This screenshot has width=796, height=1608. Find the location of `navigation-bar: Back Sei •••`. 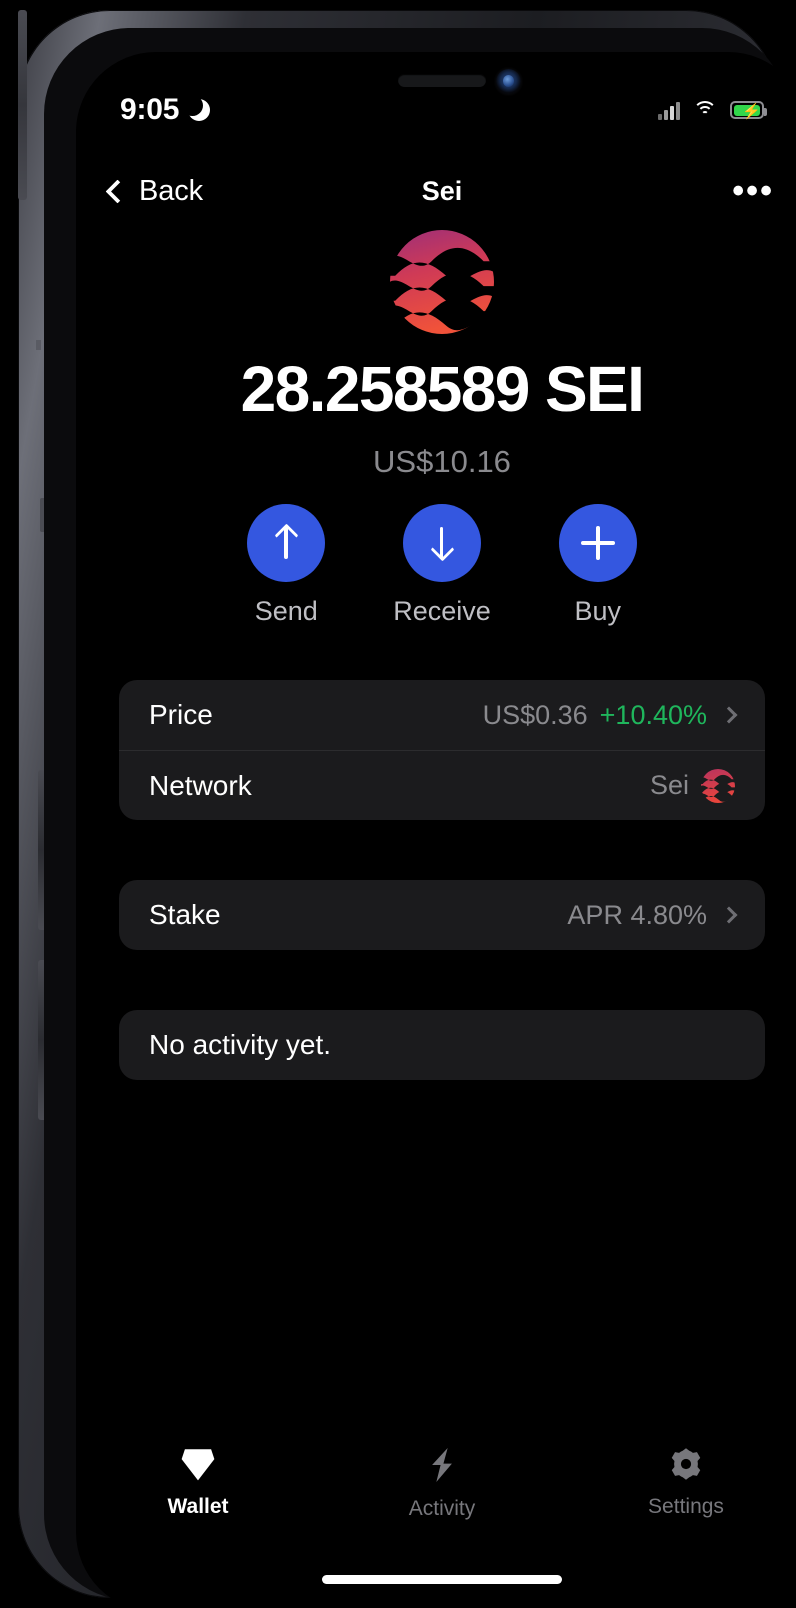

navigation-bar: Back Sei ••• is located at coordinates (436, 191).